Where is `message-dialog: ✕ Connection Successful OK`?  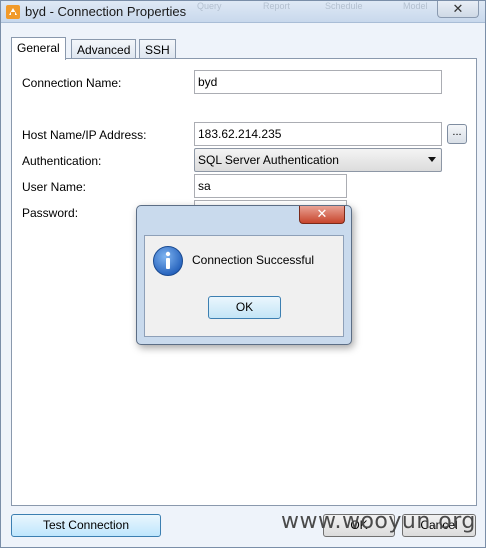
message-dialog: ✕ Connection Successful OK is located at coordinates (244, 275).